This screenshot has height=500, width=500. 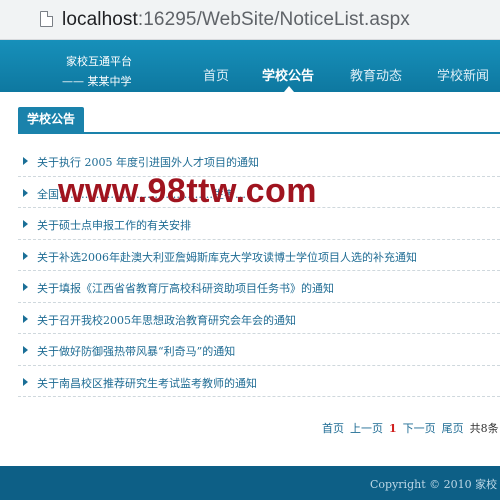 What do you see at coordinates (259, 133) in the screenshot?
I see `section-divider` at bounding box center [259, 133].